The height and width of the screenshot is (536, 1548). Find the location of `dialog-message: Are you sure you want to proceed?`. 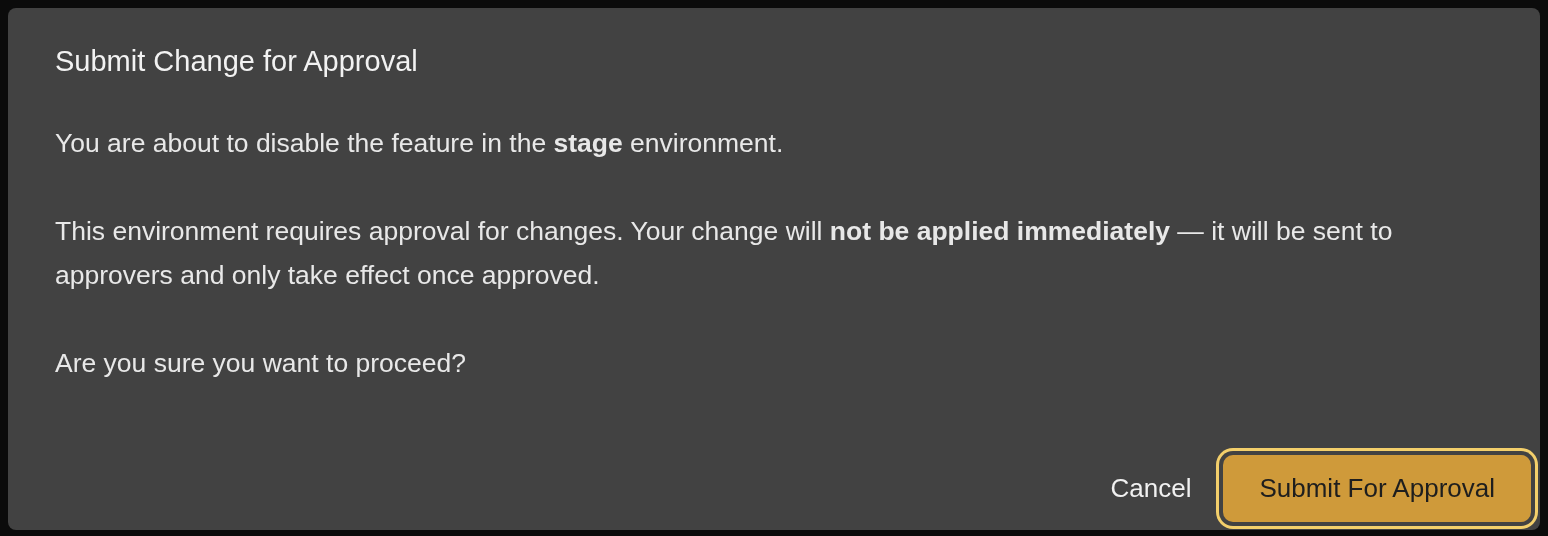

dialog-message: Are you sure you want to proceed? is located at coordinates (261, 363).